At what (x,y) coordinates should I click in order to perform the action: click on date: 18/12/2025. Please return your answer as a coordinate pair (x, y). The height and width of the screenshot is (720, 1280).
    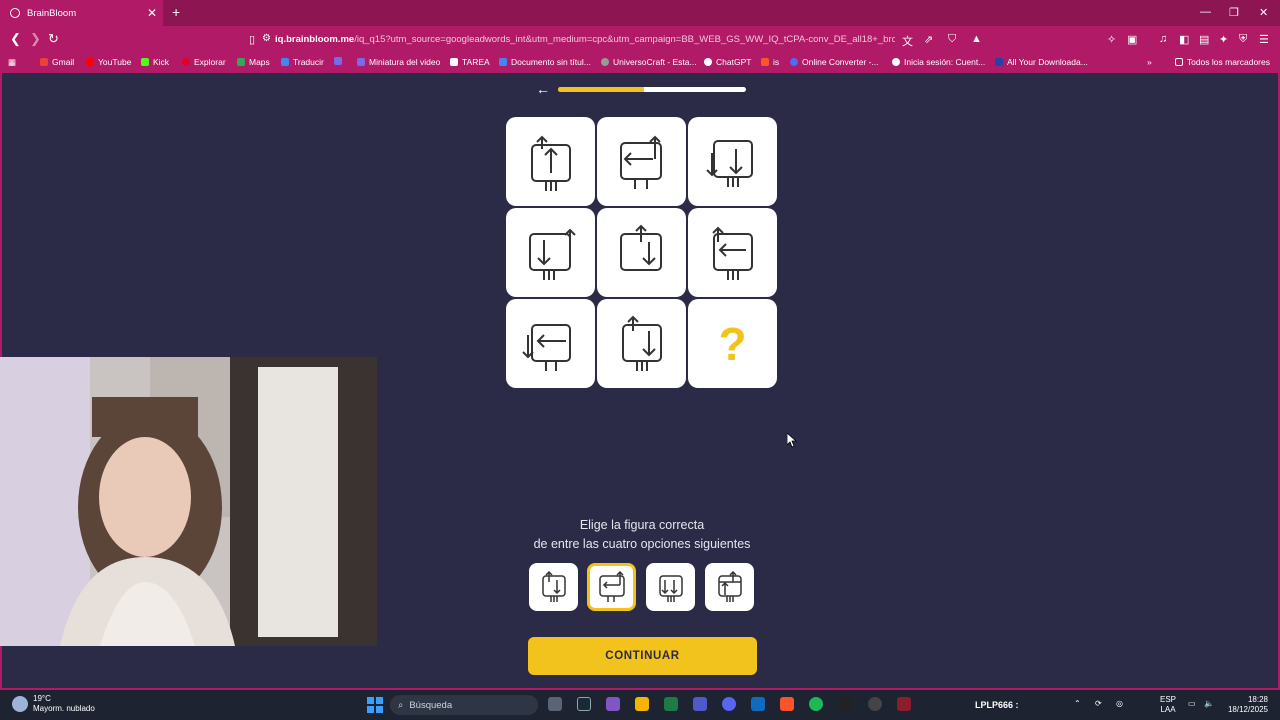
    Looking at the image, I should click on (1247, 709).